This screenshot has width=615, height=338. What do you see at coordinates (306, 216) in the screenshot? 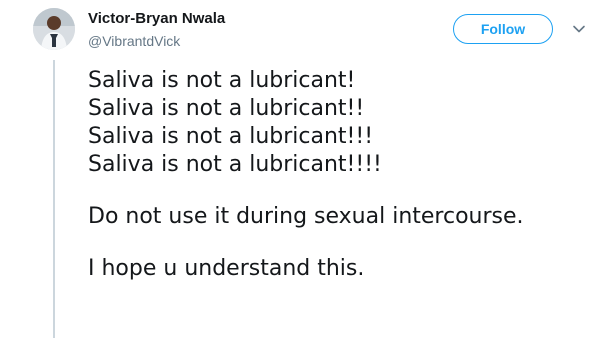
I see `tweet-line: Do not use it during sexual intercourse.` at bounding box center [306, 216].